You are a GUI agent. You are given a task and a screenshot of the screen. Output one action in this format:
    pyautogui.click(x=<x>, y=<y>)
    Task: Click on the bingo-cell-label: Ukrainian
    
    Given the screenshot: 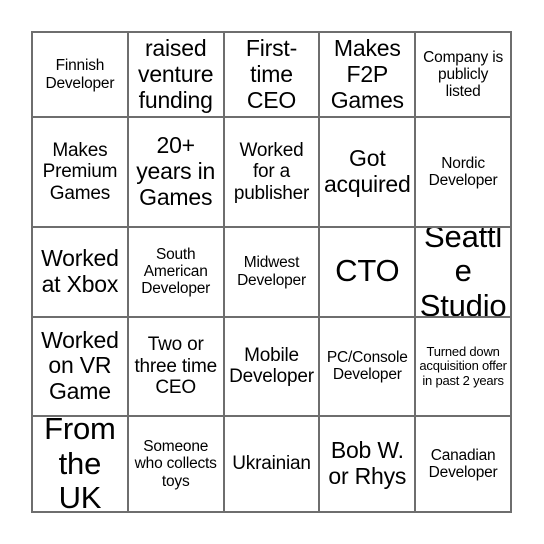 What is the action you would take?
    pyautogui.click(x=271, y=464)
    